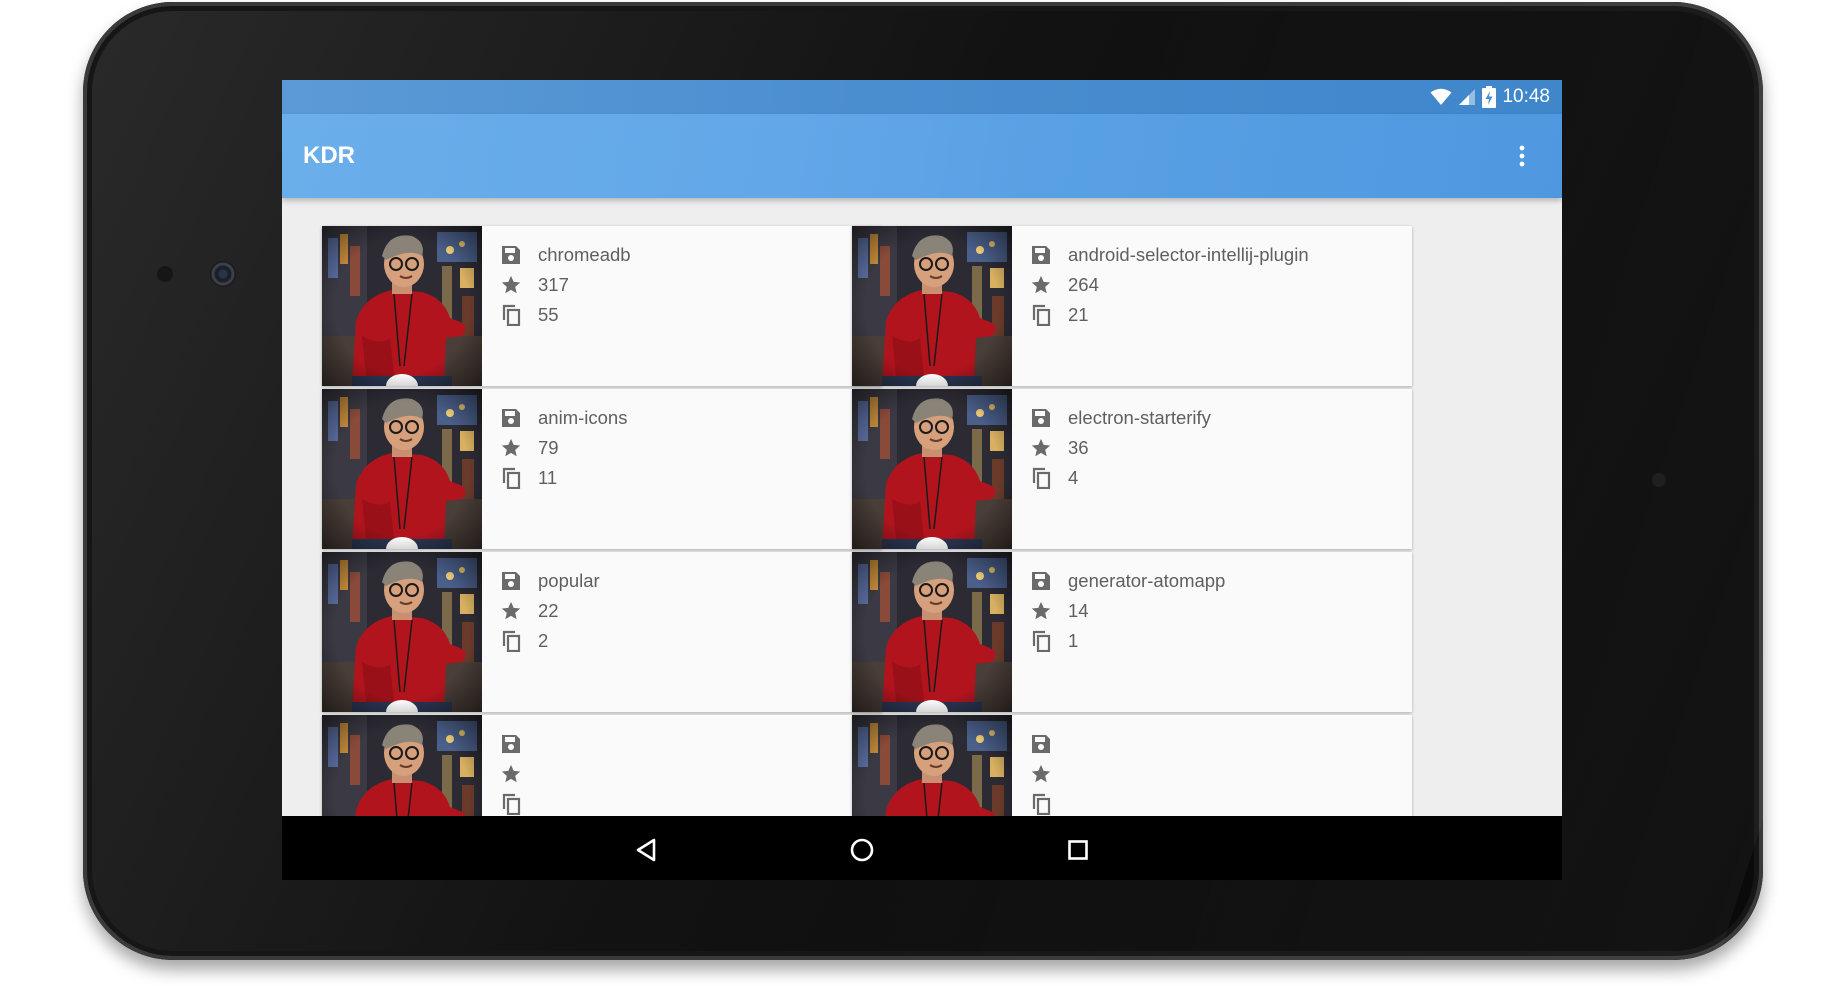 This screenshot has height=986, width=1848. What do you see at coordinates (1073, 640) in the screenshot?
I see `repo-forks: 1` at bounding box center [1073, 640].